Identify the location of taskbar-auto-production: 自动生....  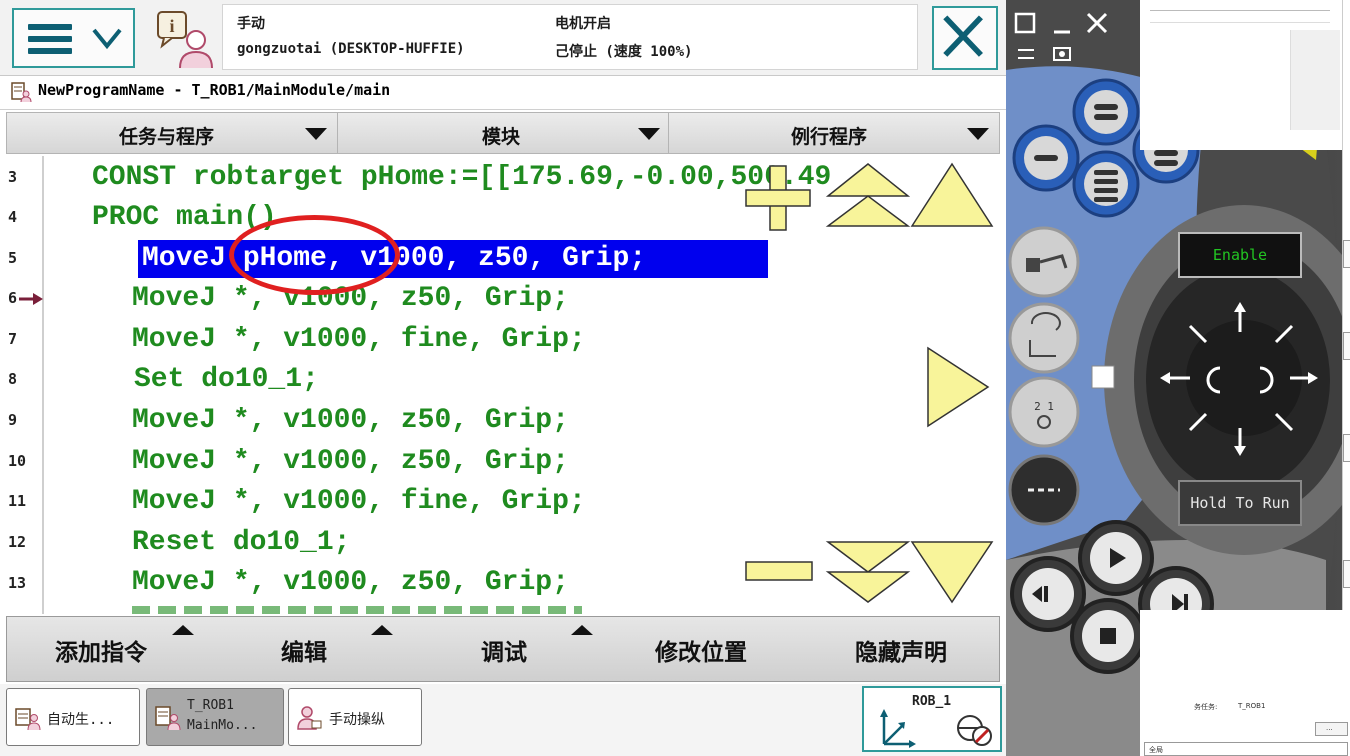
(73, 717).